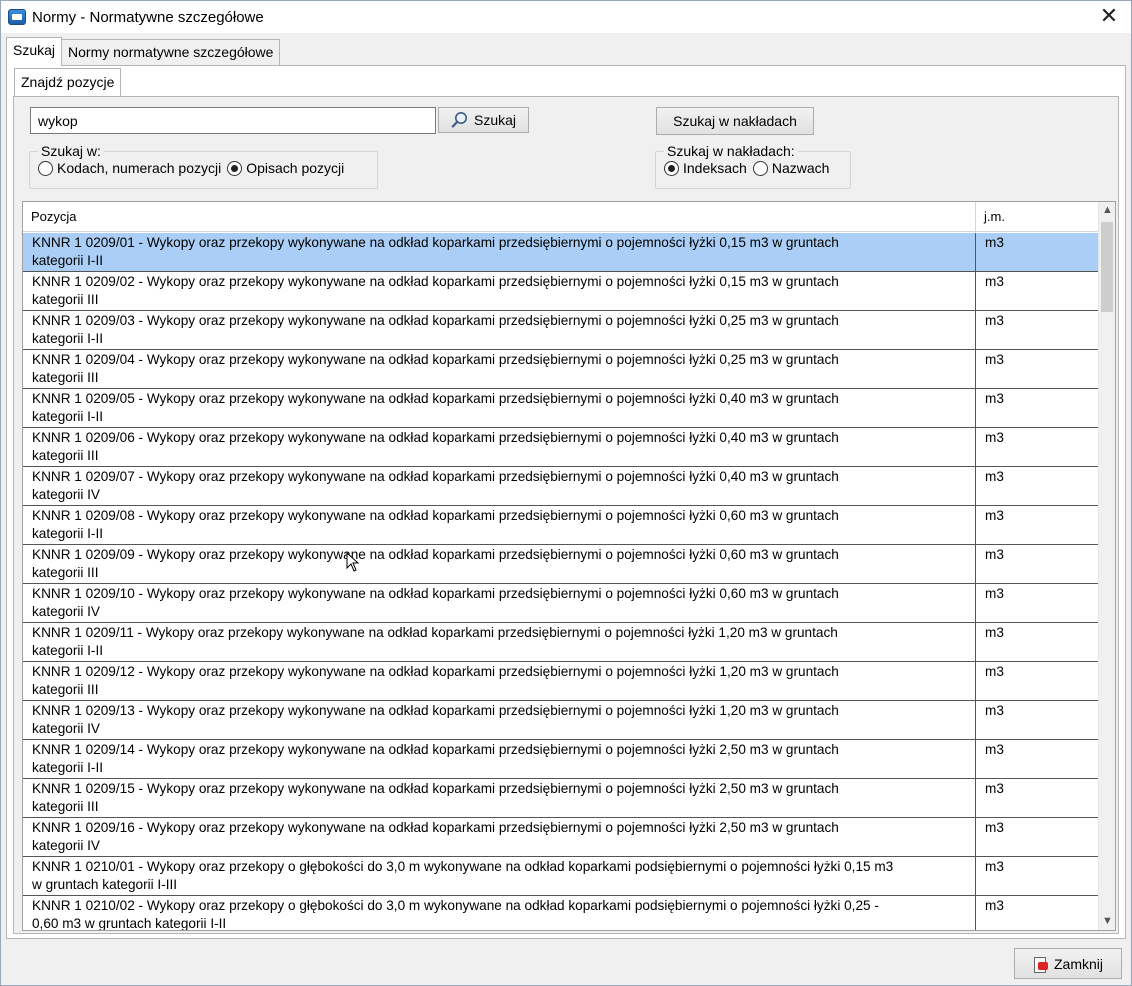 The width and height of the screenshot is (1132, 986). I want to click on subtab-znajdz-pozycje: Znajdź pozycje, so click(68, 82).